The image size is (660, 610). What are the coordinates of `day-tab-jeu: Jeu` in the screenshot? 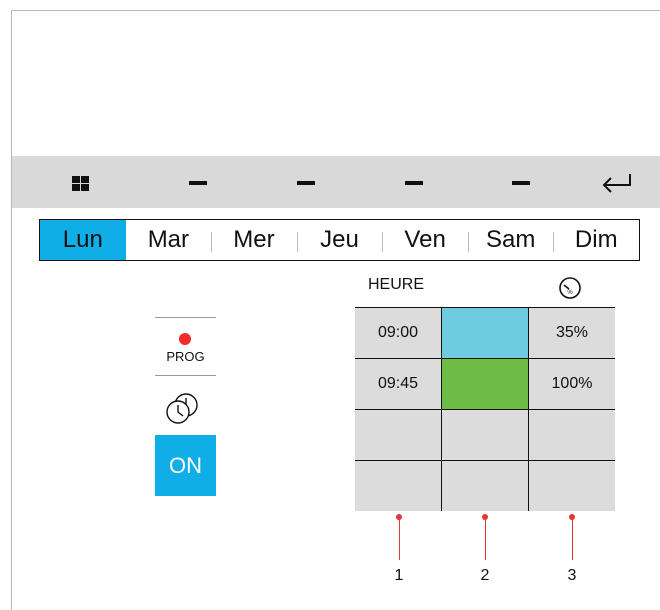 It's located at (339, 240).